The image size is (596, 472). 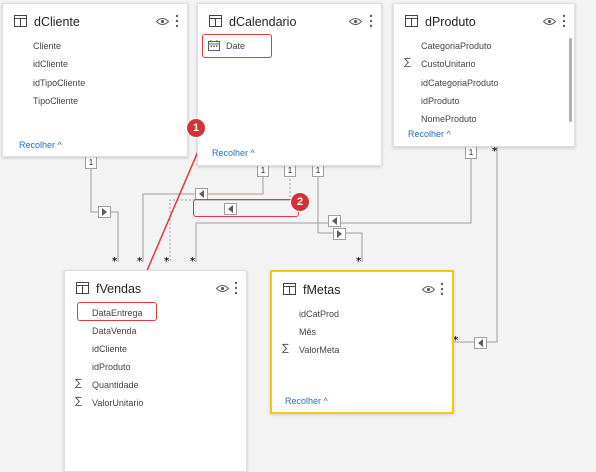 What do you see at coordinates (91, 162) in the screenshot?
I see `cardinality-one-dcliente: 1` at bounding box center [91, 162].